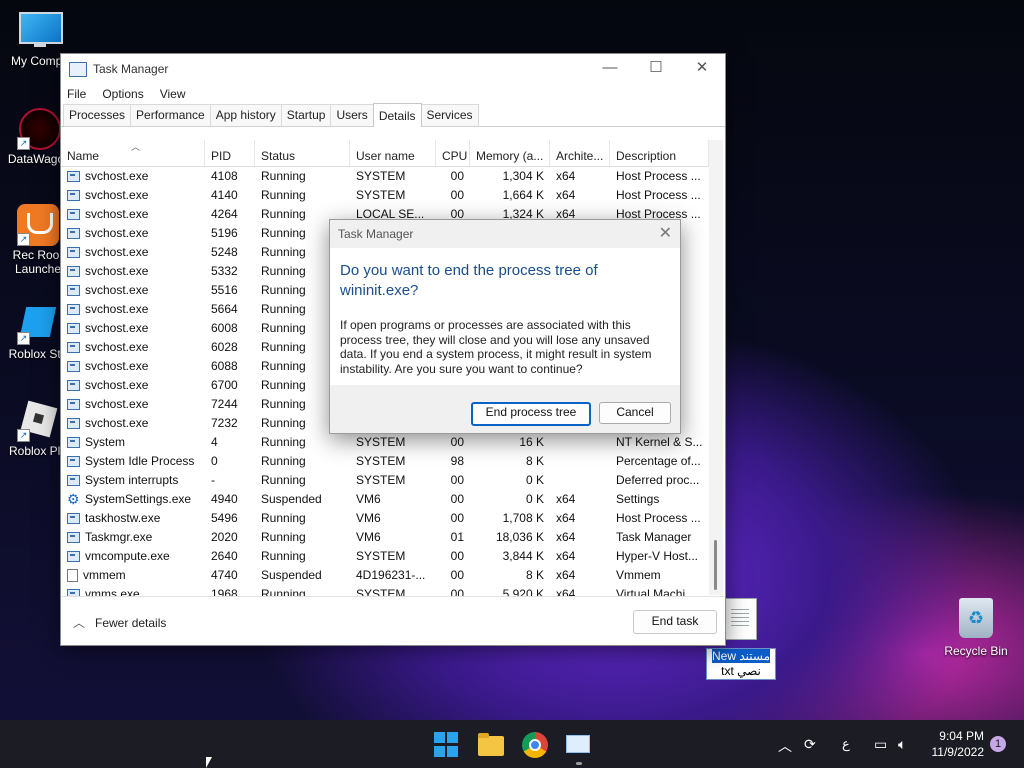 This screenshot has width=1024, height=768. What do you see at coordinates (133, 480) in the screenshot?
I see `cell-name: System interrupts` at bounding box center [133, 480].